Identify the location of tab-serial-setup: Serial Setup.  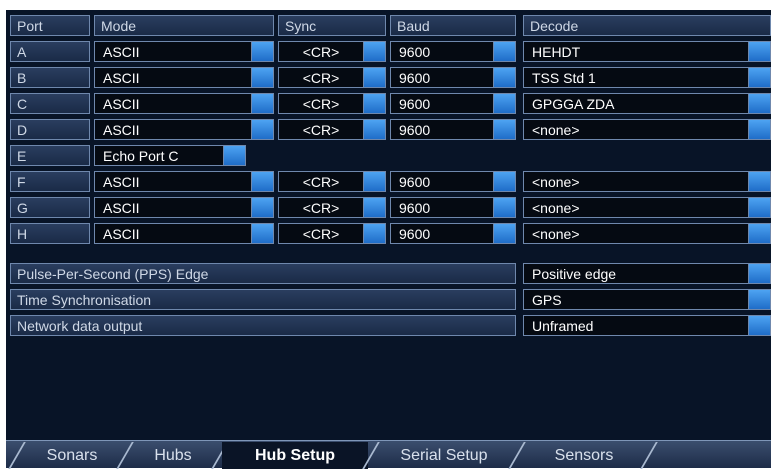
(444, 455).